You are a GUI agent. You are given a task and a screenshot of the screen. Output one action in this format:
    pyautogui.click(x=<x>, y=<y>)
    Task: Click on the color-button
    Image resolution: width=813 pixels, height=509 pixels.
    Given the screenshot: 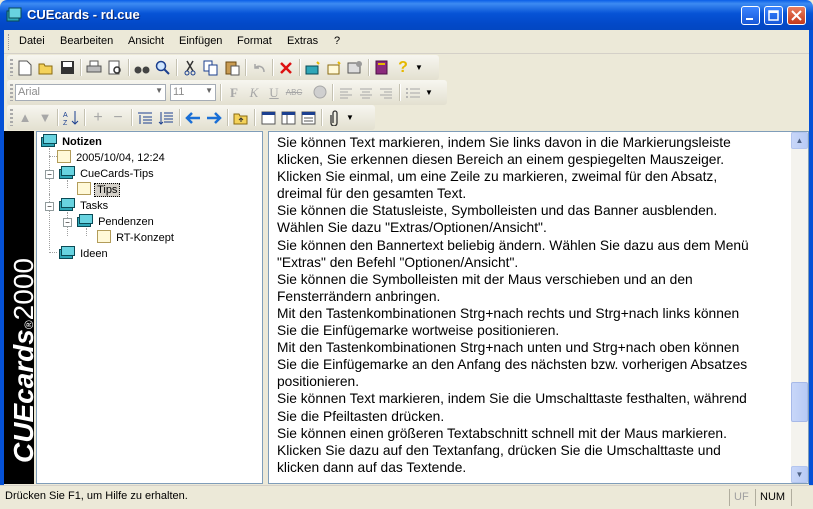 What is the action you would take?
    pyautogui.click(x=320, y=92)
    